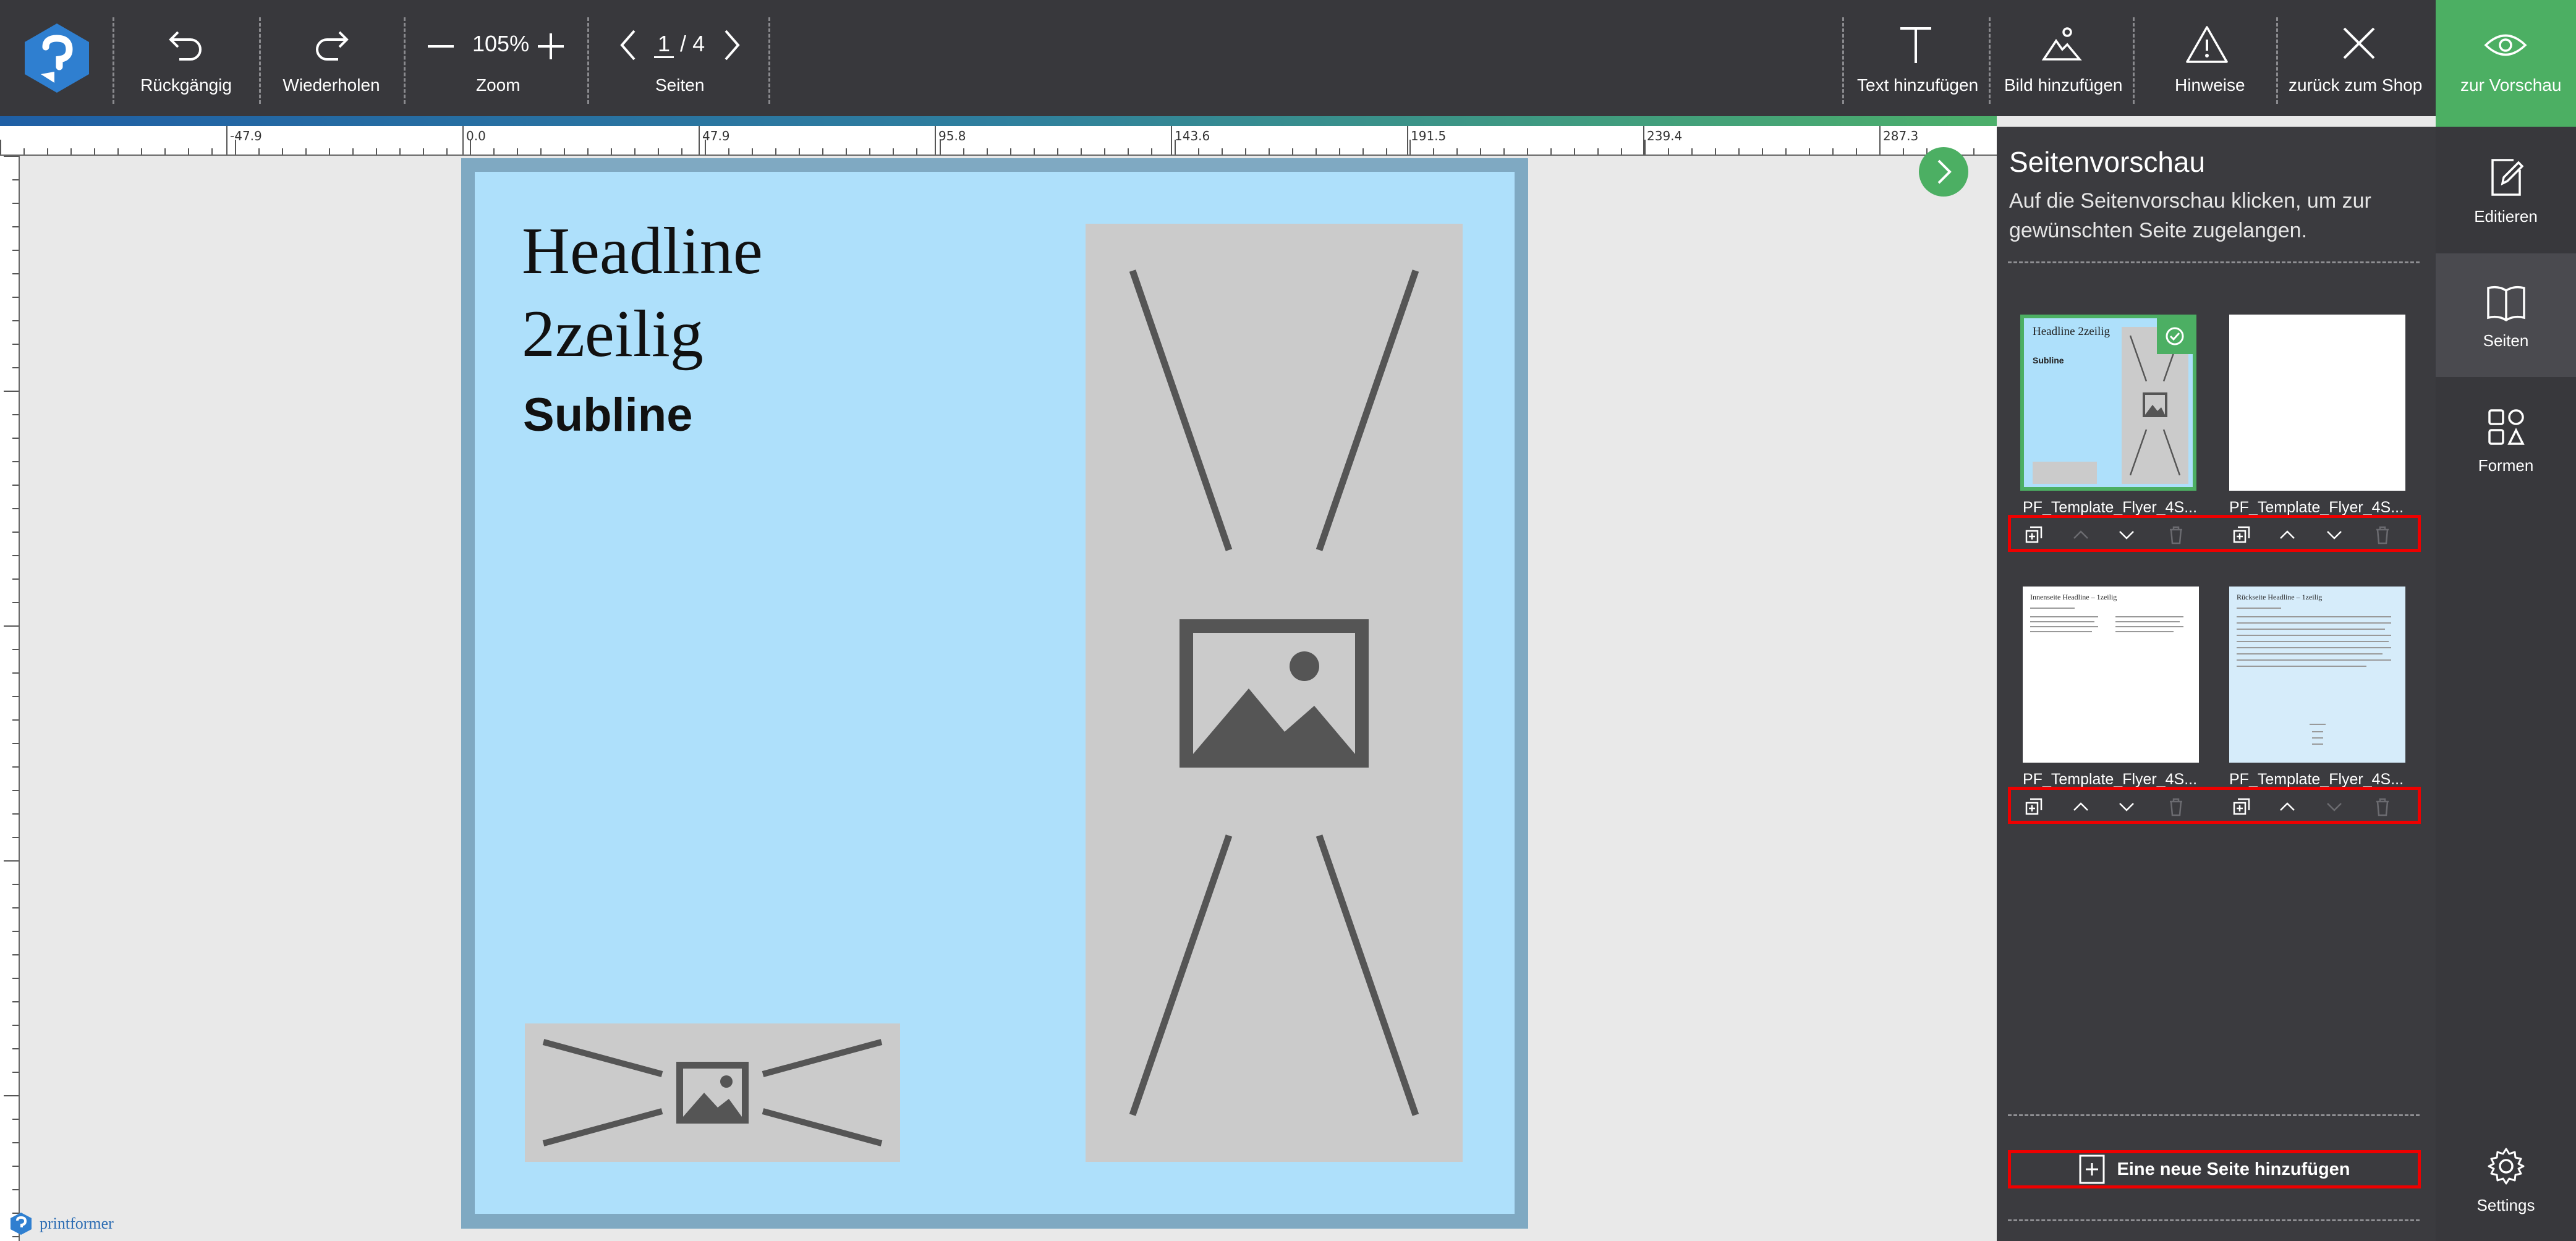  Describe the element at coordinates (2505, 1205) in the screenshot. I see `sidebar-settings-label: Settings` at that location.